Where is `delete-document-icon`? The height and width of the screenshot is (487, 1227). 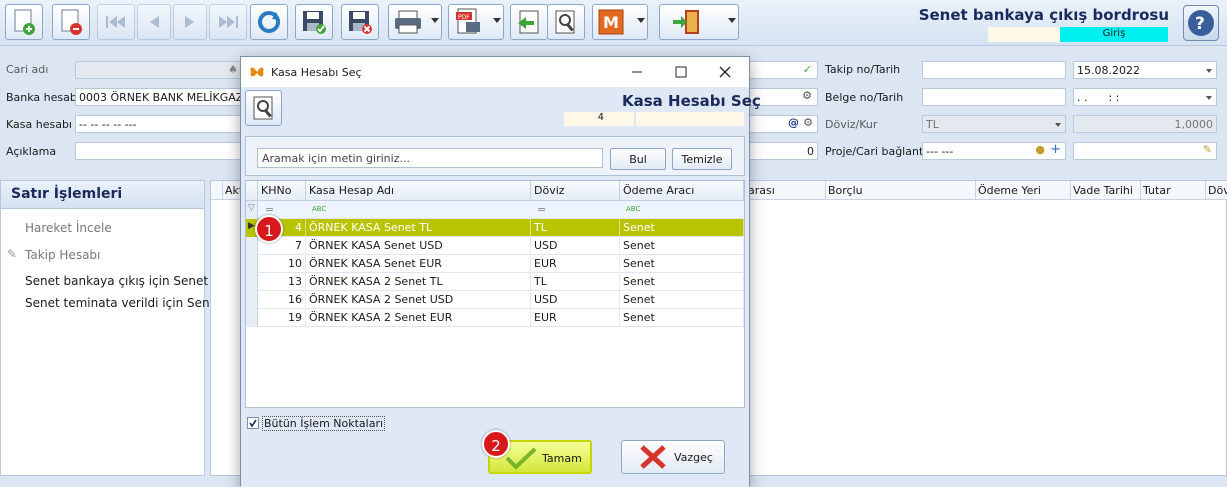
delete-document-icon is located at coordinates (71, 22).